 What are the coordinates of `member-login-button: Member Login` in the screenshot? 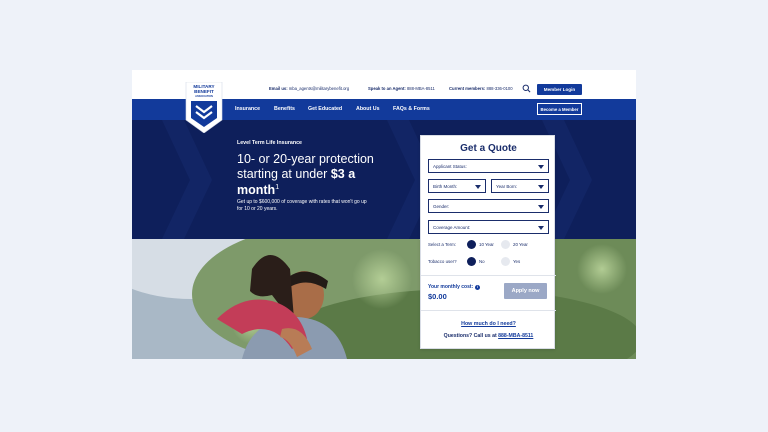 It's located at (559, 89).